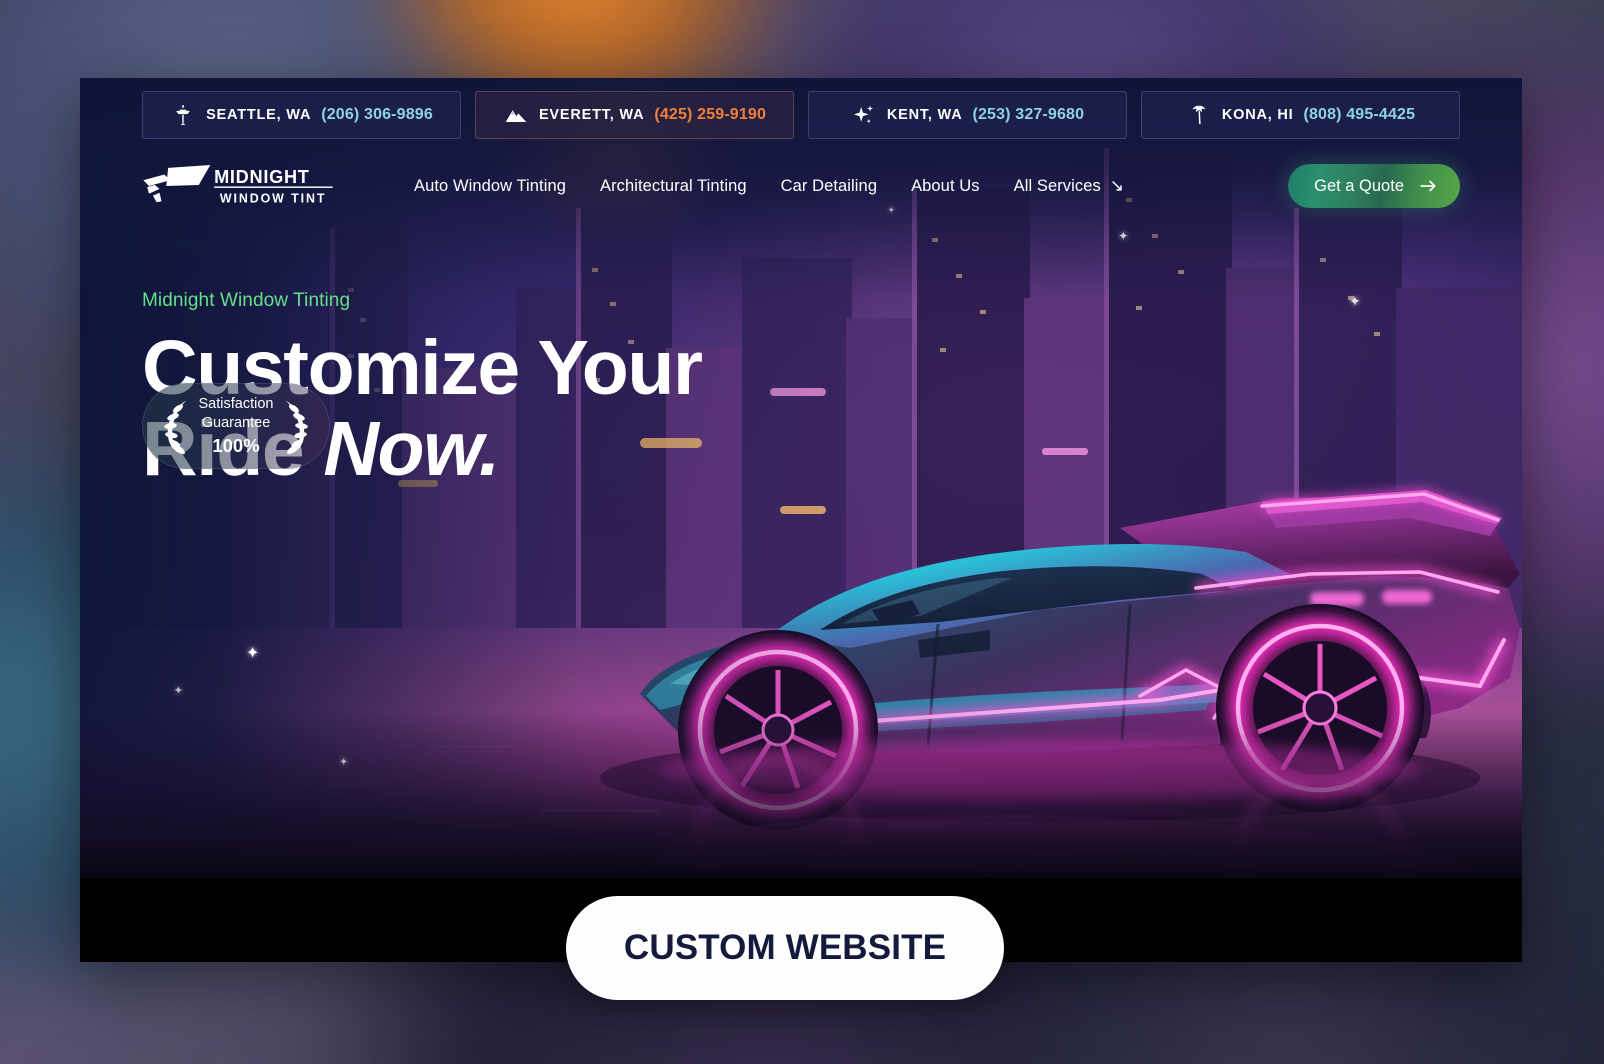 This screenshot has width=1604, height=1064. I want to click on nav-link-car-detailing: Car Detailing, so click(829, 186).